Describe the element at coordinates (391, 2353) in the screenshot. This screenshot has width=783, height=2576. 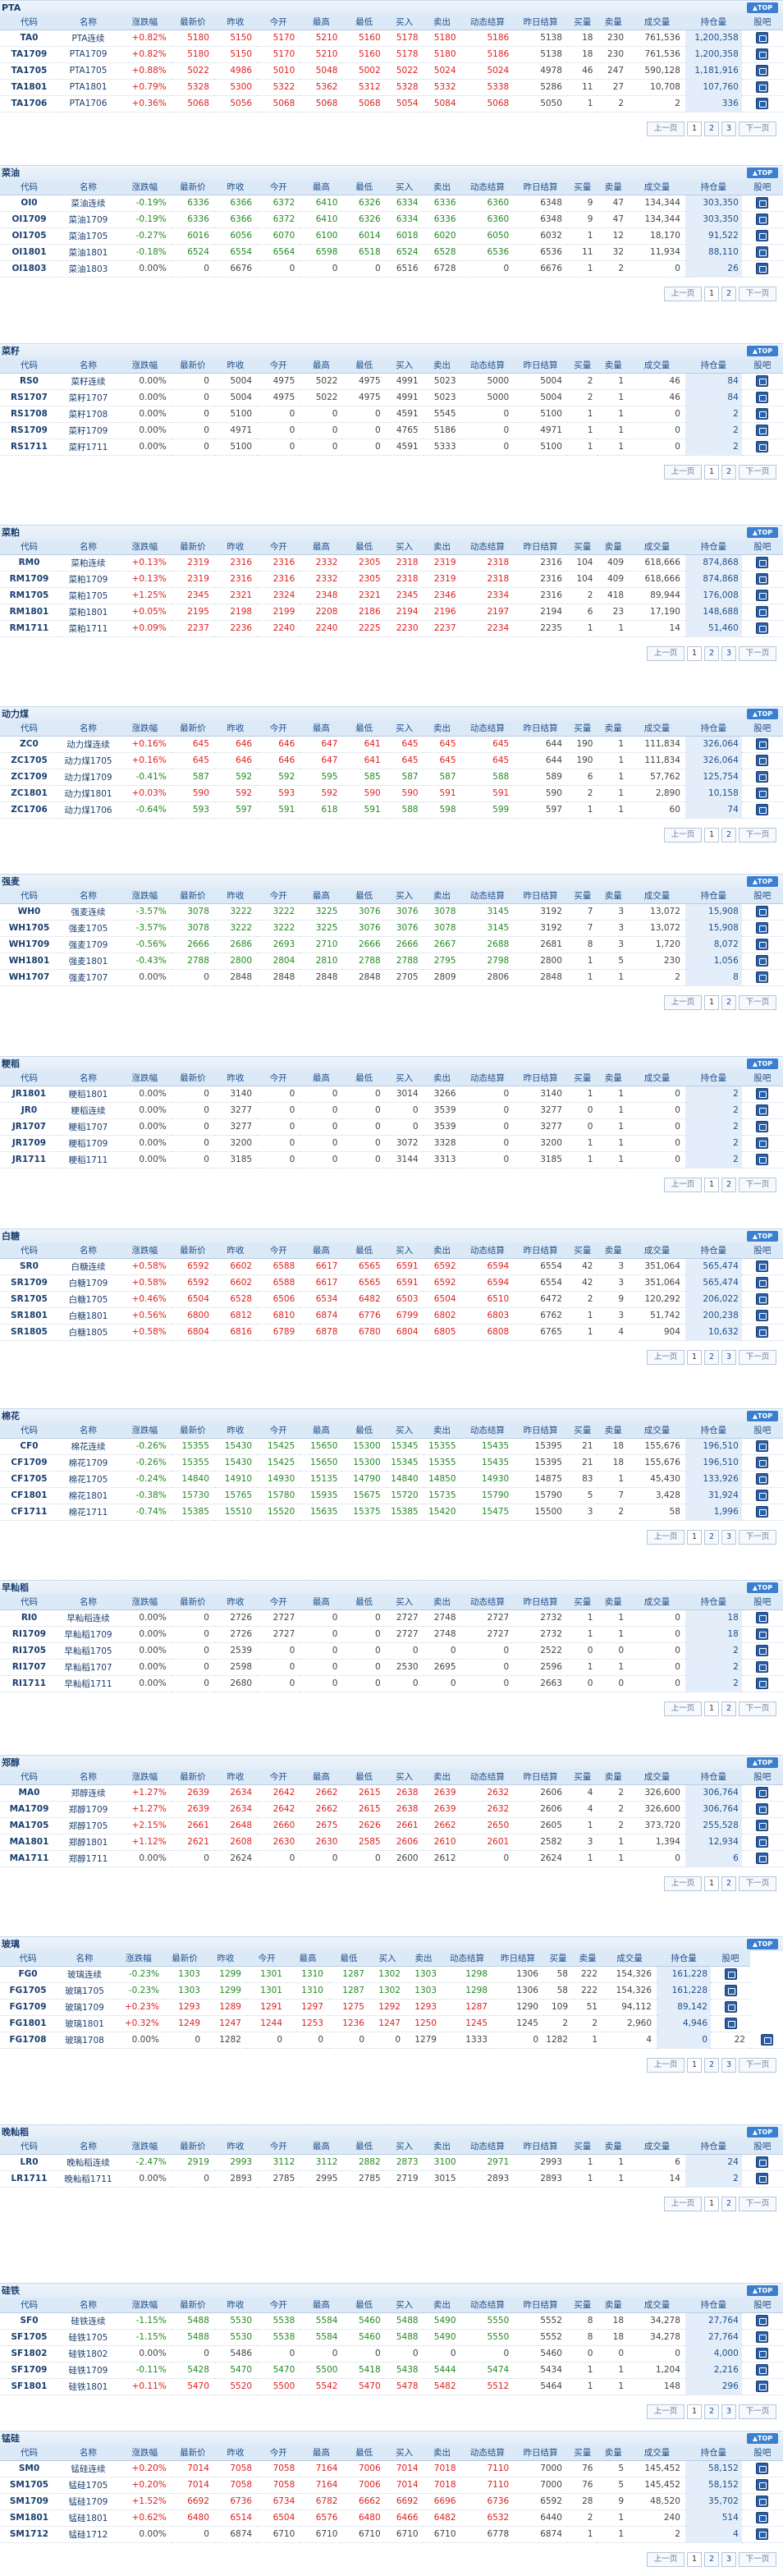
I see `quote-row: SF1802 硅铁1802 0.00% 0 5486 0 0 0 0 0 0 5460 0 0 0 4,000` at that location.